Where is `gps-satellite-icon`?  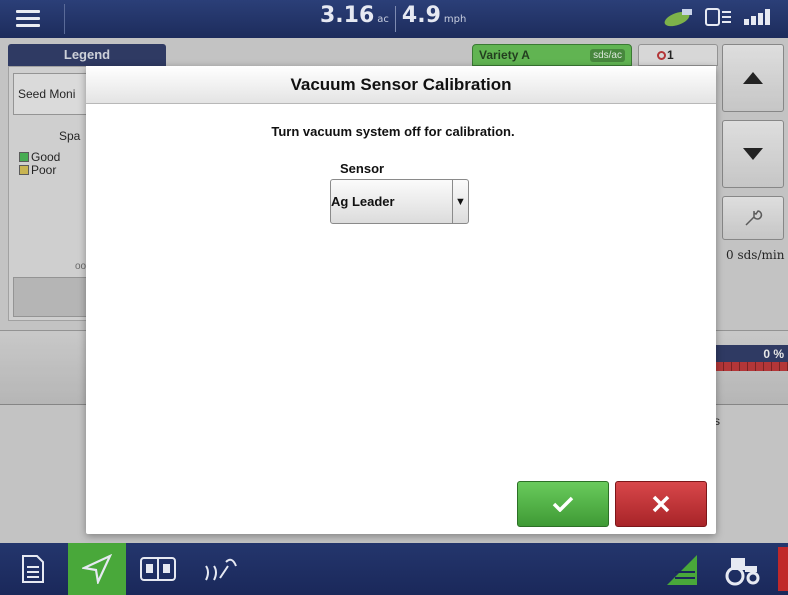 gps-satellite-icon is located at coordinates (679, 17).